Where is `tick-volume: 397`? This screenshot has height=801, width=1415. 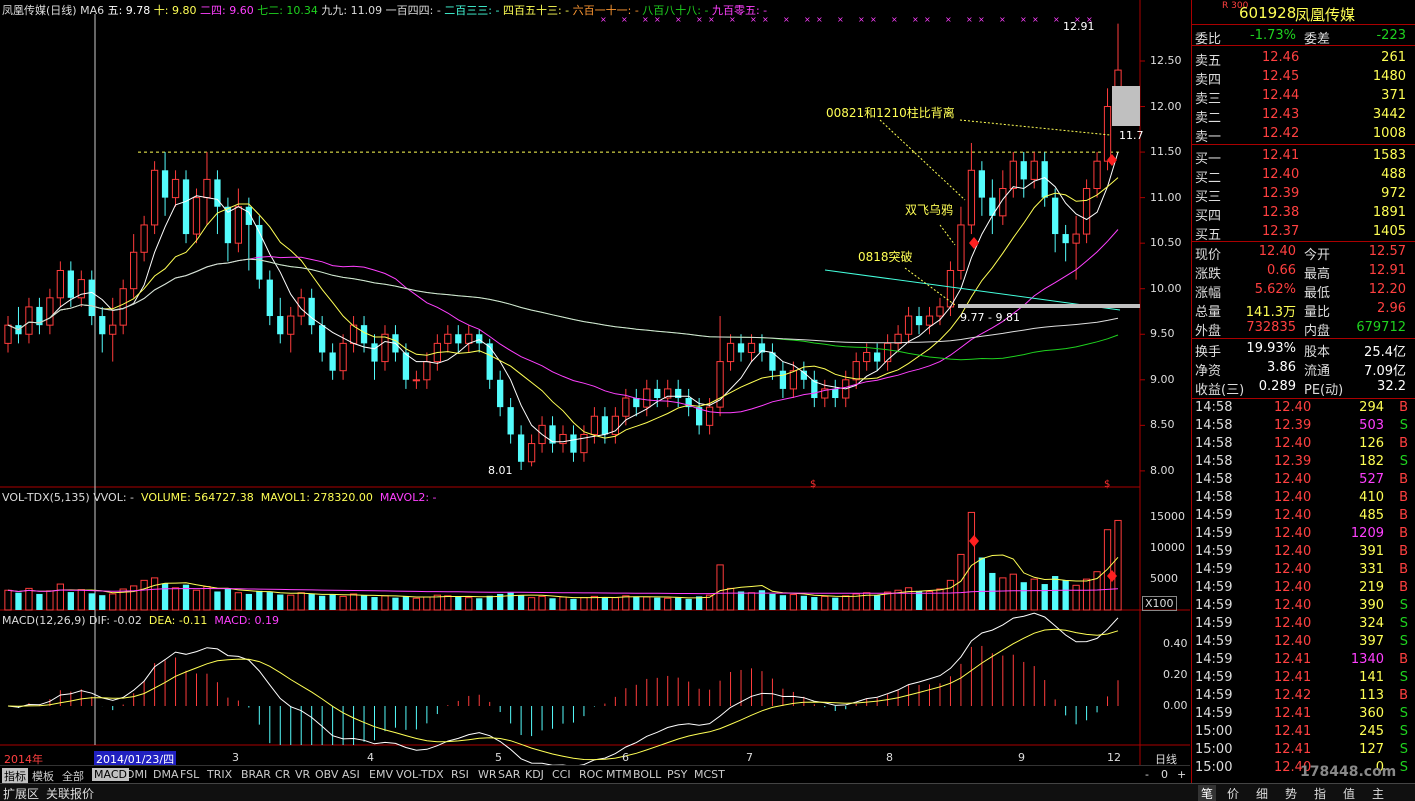
tick-volume: 397 is located at coordinates (1371, 641).